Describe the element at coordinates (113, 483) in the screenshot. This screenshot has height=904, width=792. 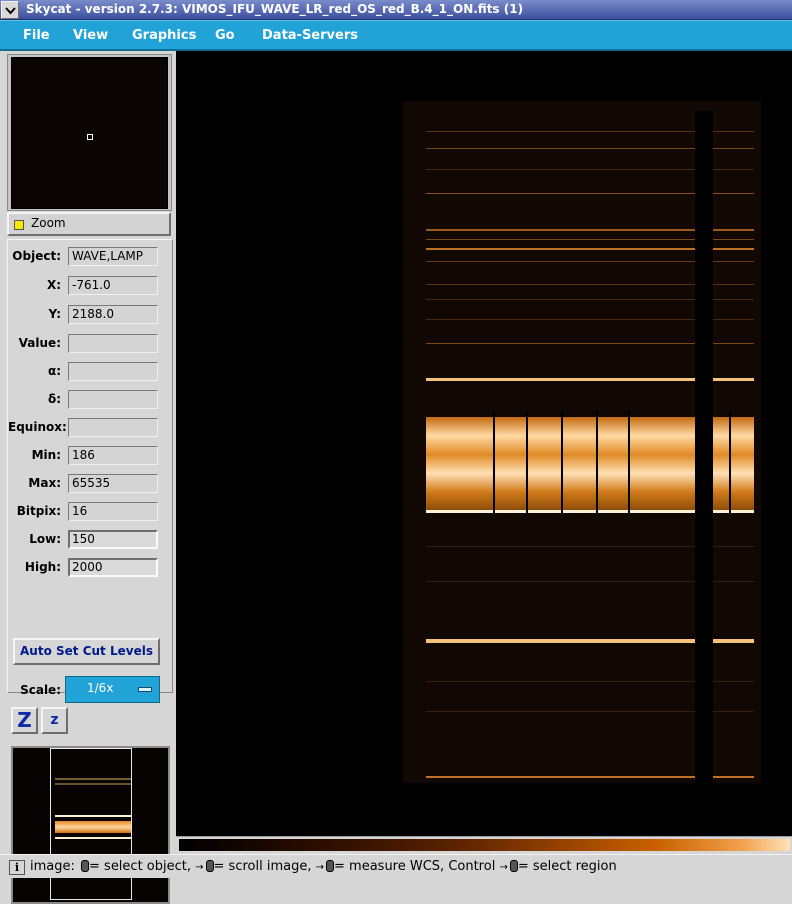
I see `max-field: 65535` at that location.